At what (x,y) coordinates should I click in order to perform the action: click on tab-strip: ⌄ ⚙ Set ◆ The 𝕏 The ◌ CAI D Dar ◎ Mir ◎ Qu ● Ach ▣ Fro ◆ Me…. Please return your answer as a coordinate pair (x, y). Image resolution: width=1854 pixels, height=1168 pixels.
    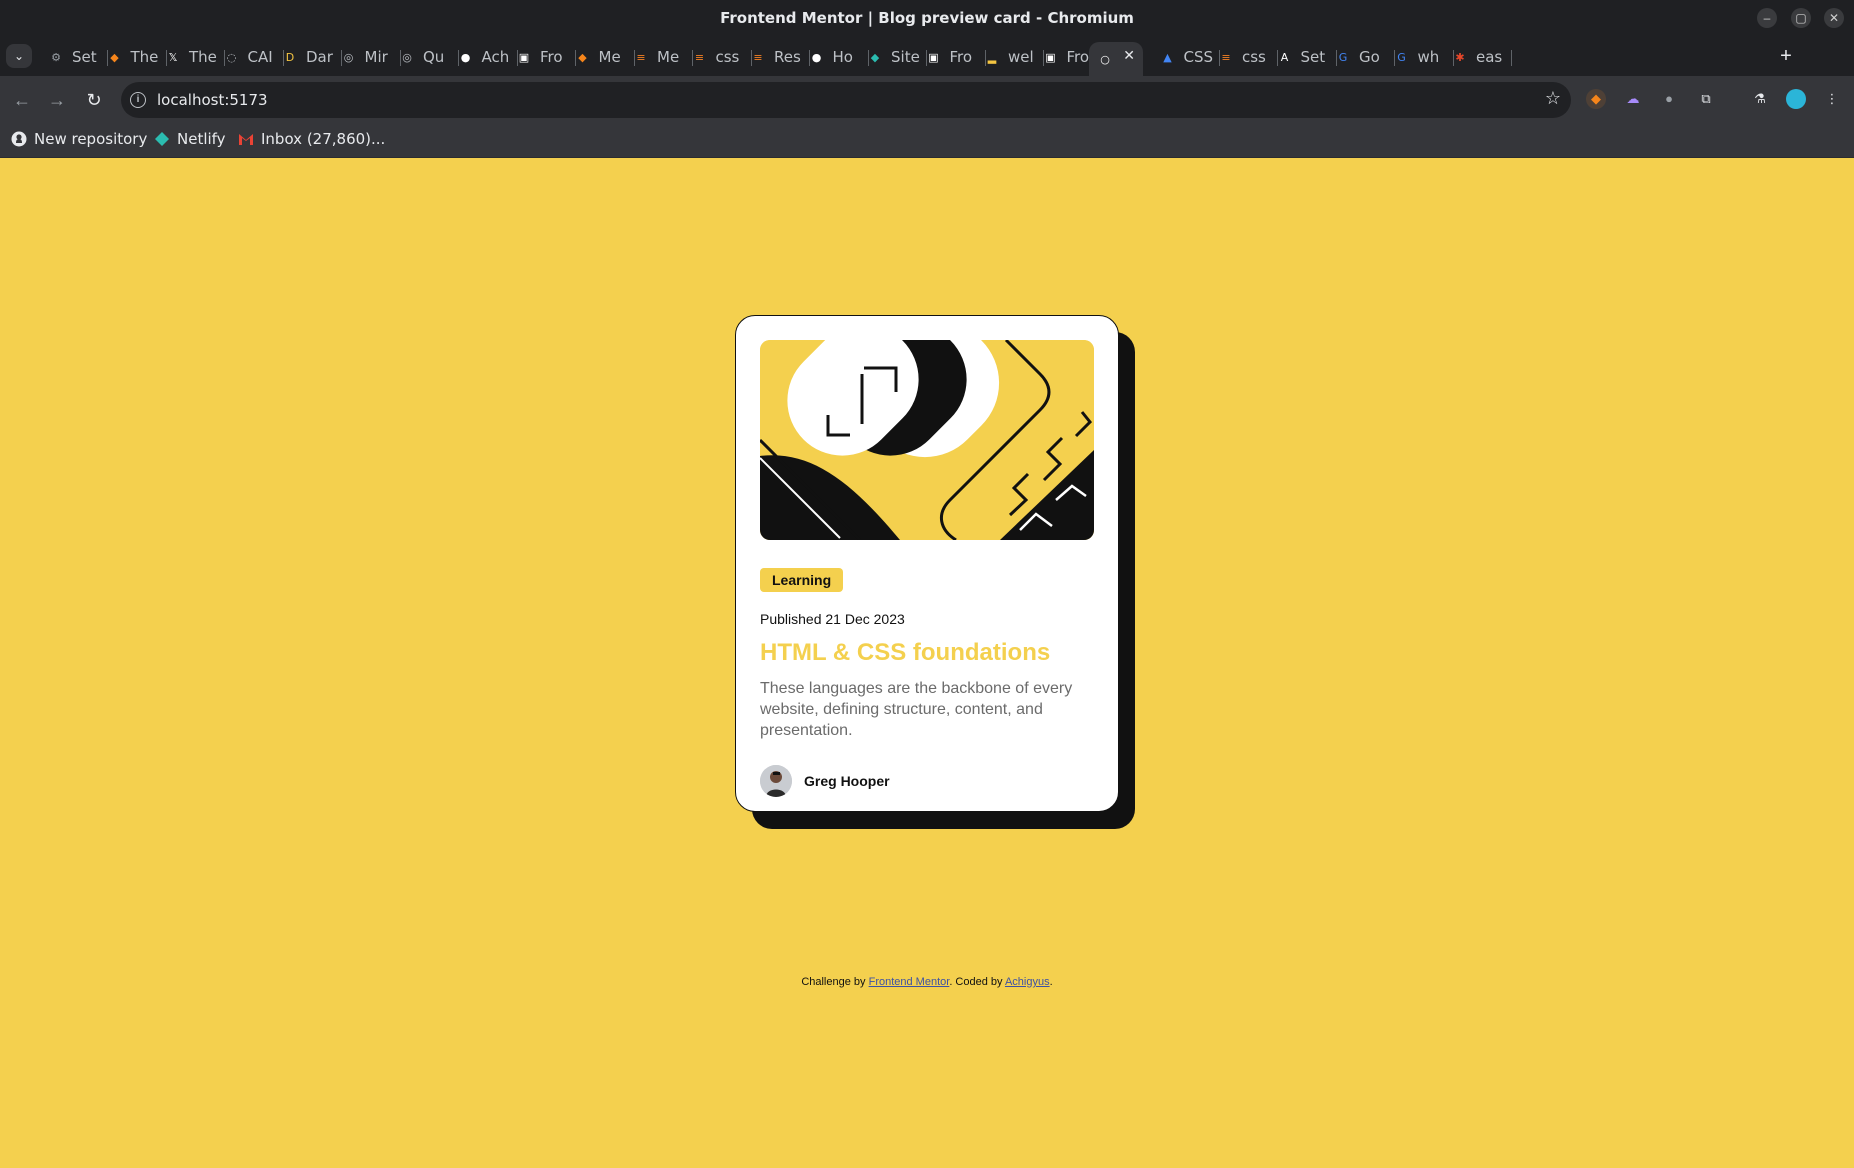
    Looking at the image, I should click on (927, 56).